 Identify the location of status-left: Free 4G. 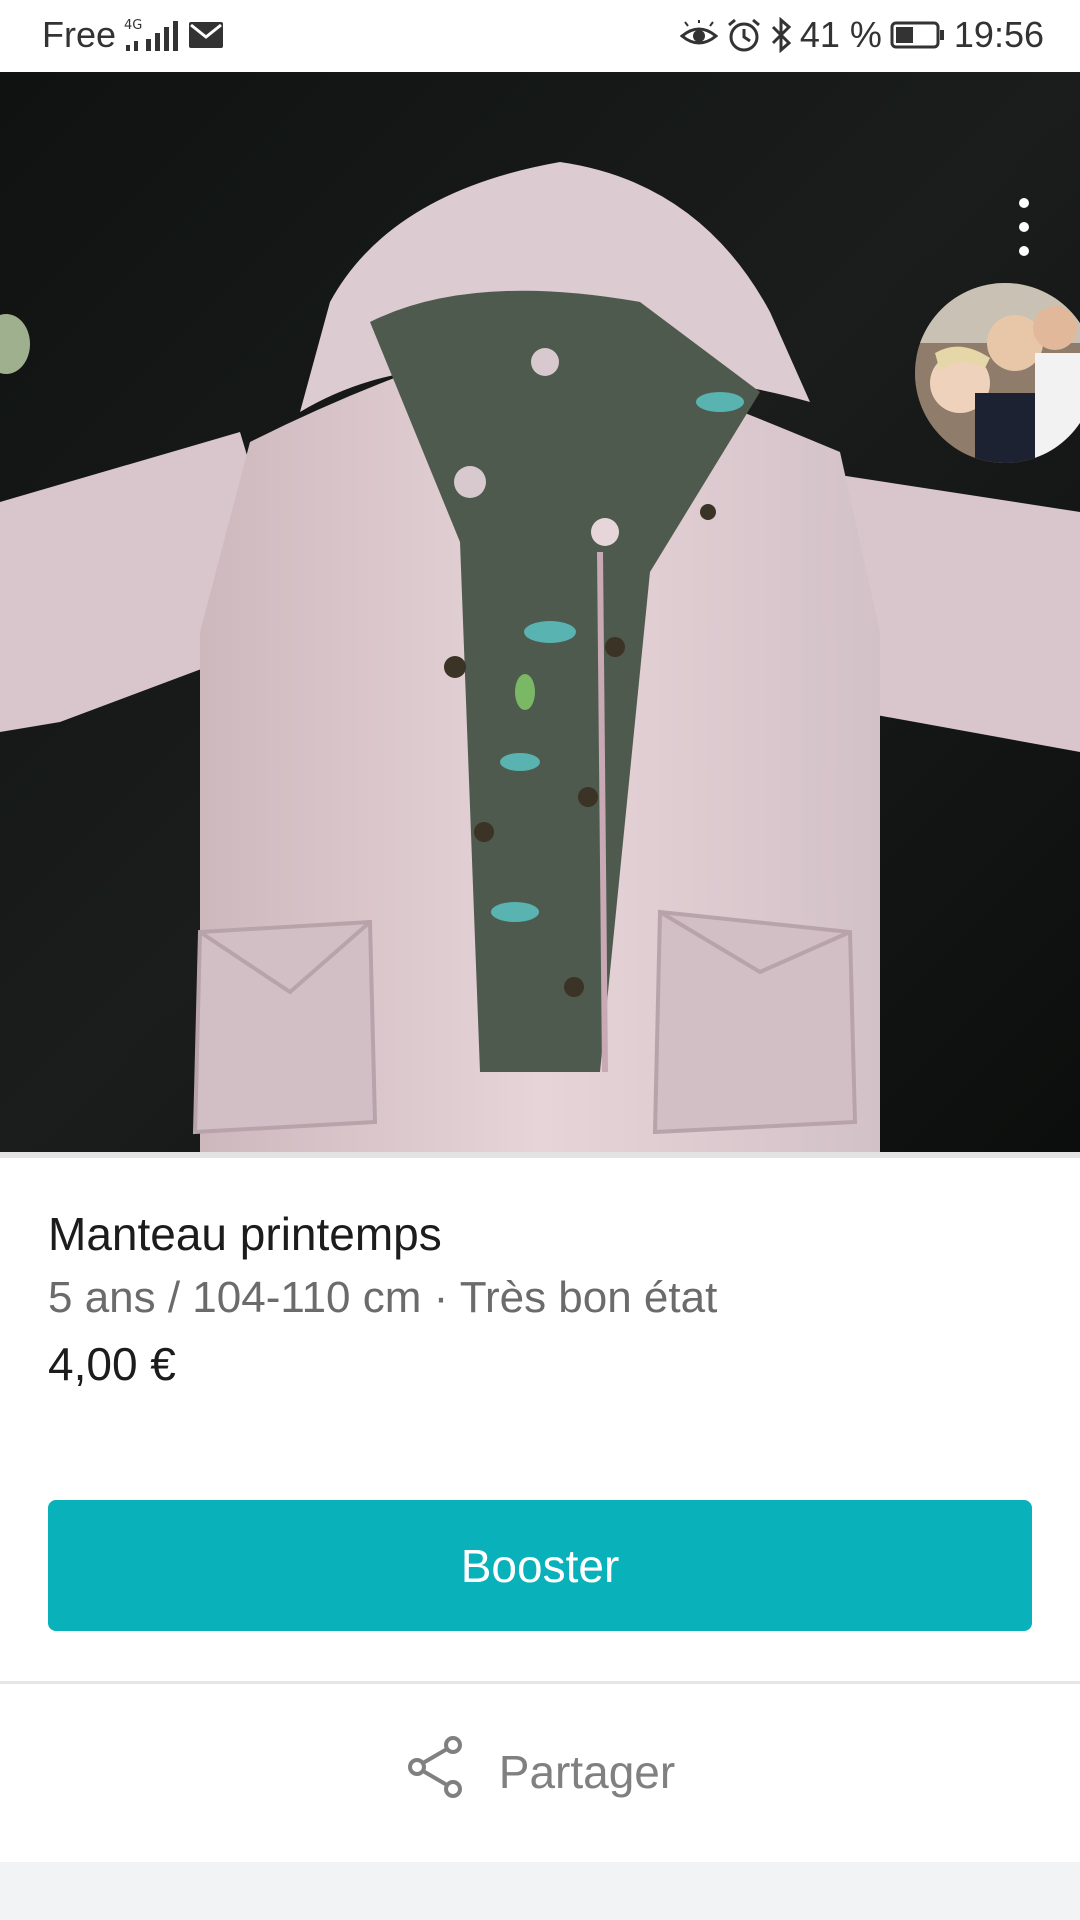
(133, 35).